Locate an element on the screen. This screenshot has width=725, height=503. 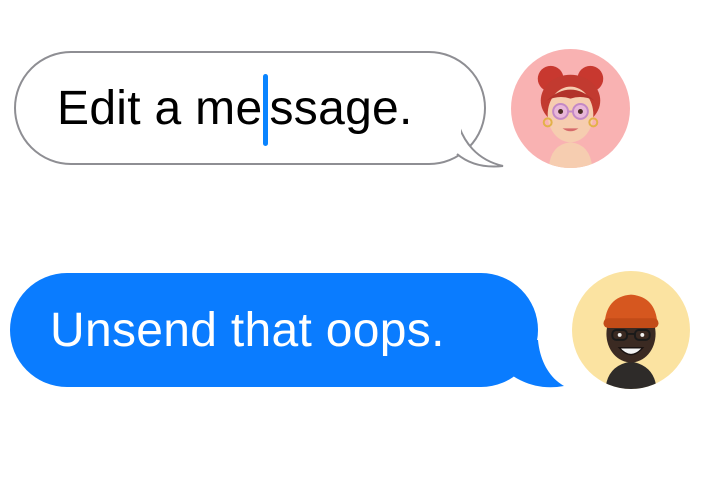
memoji-orange-beanie-avatar-icon is located at coordinates (631, 330).